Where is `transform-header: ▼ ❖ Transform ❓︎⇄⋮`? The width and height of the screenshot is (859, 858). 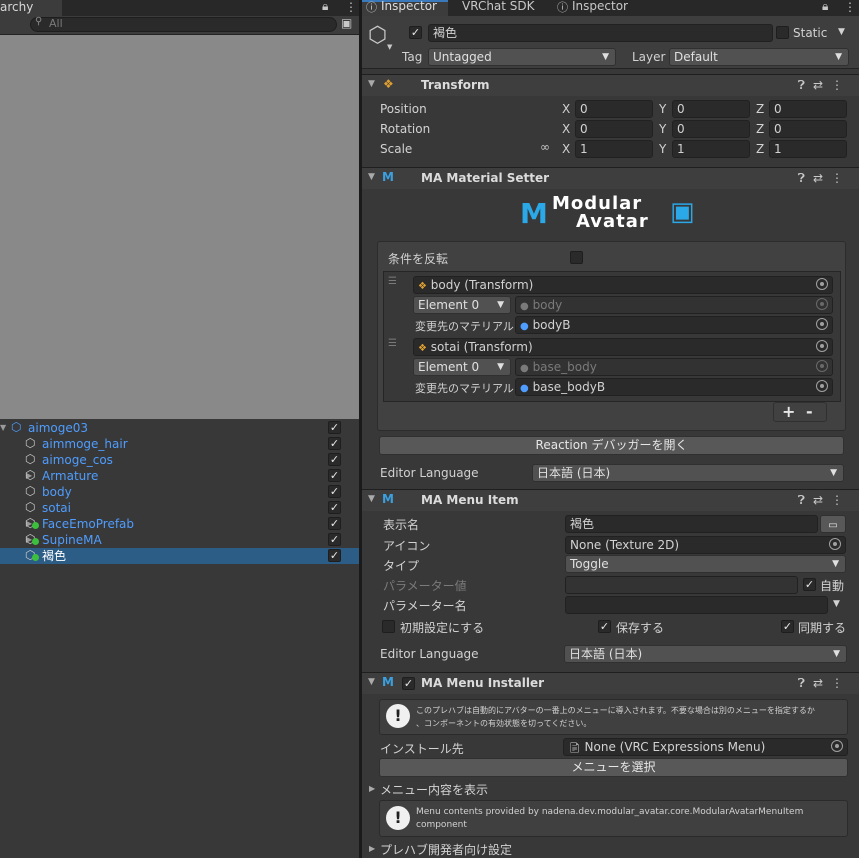 transform-header: ▼ ❖ Transform ❓︎⇄⋮ is located at coordinates (610, 85).